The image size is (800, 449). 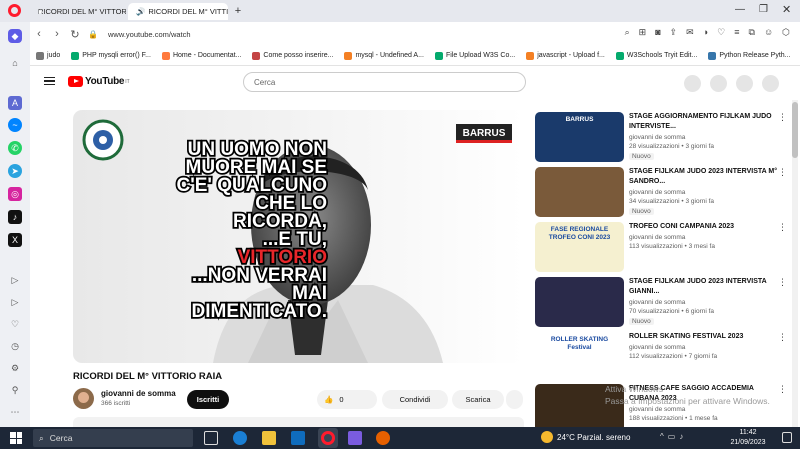 I want to click on restore-icon: ❐, so click(x=763, y=9).